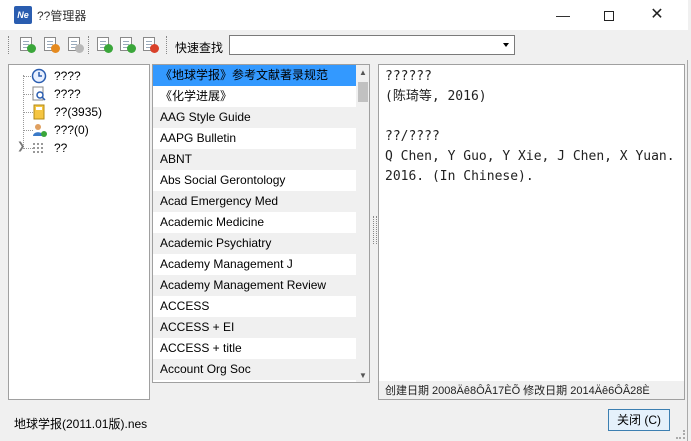 The image size is (691, 441). What do you see at coordinates (563, 15) in the screenshot?
I see `minimize-button: —` at bounding box center [563, 15].